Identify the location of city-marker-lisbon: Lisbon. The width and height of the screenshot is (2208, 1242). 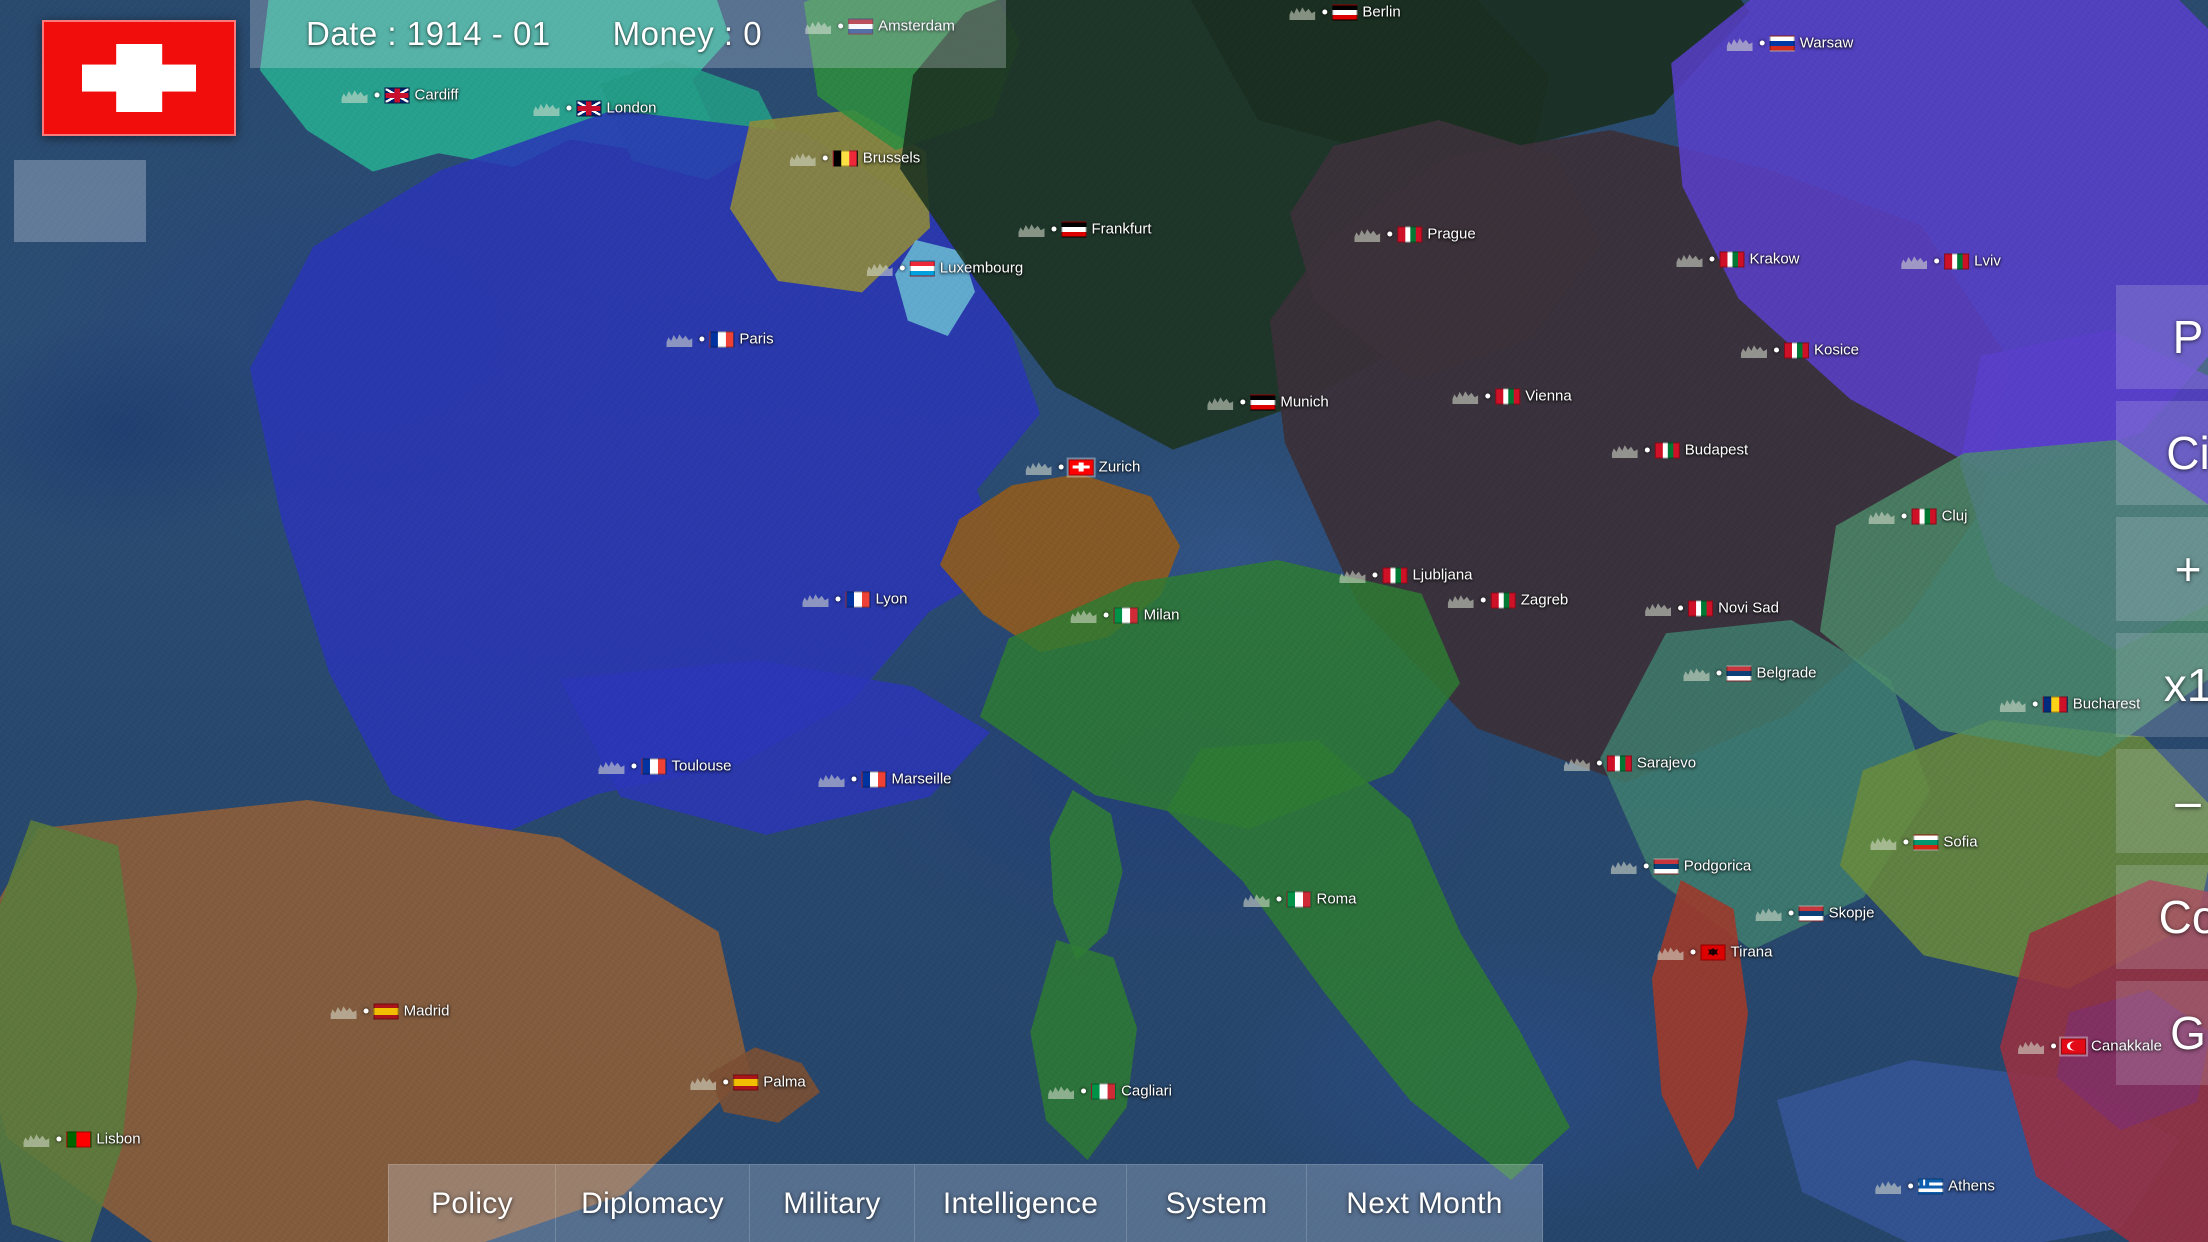
(82, 1139).